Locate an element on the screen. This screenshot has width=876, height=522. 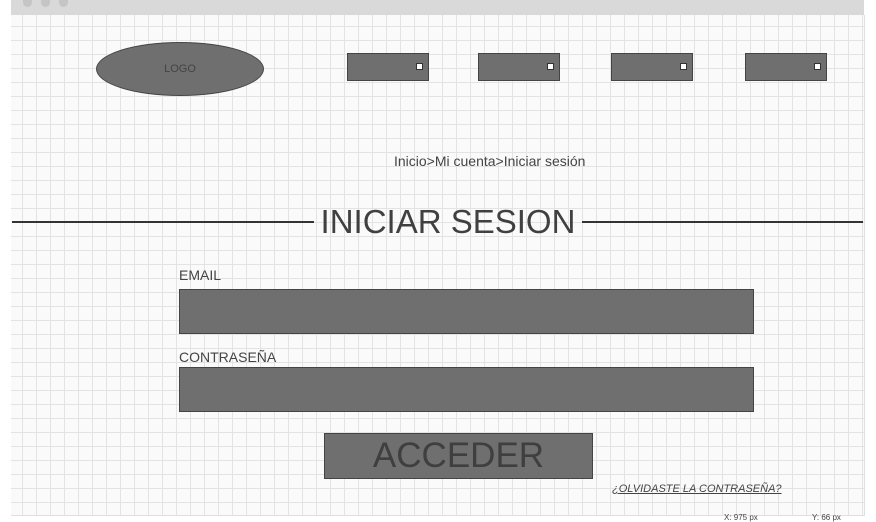
title-divider-left is located at coordinates (163, 222).